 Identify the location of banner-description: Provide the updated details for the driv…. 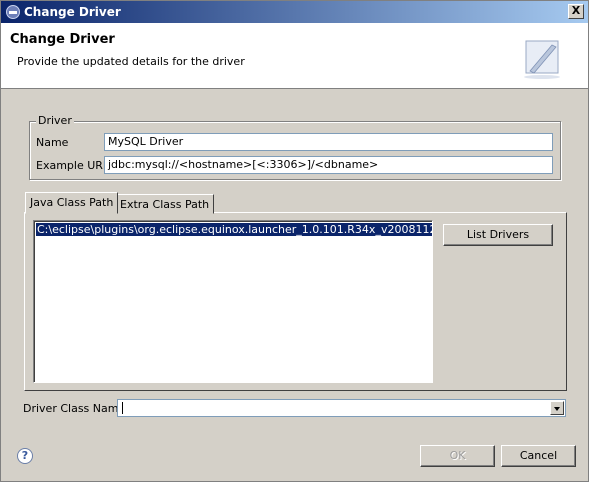
(131, 61).